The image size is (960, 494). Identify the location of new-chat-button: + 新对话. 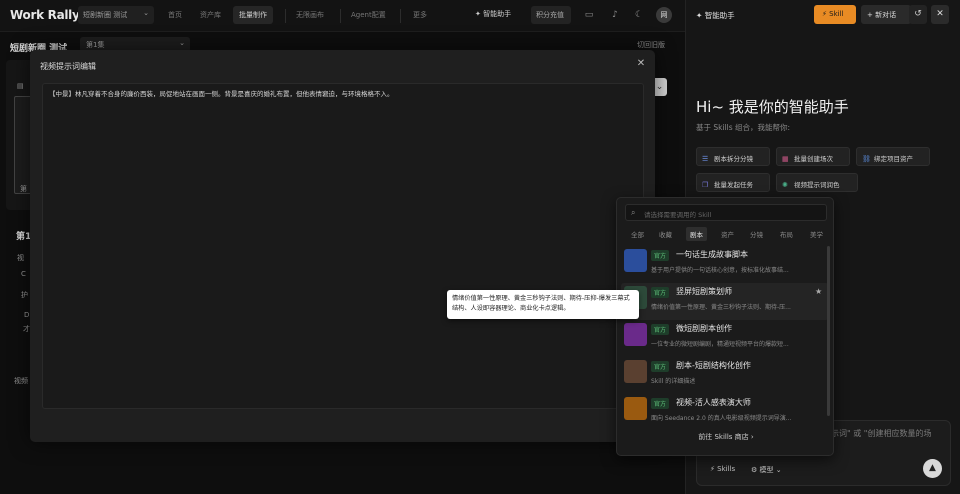
(886, 14).